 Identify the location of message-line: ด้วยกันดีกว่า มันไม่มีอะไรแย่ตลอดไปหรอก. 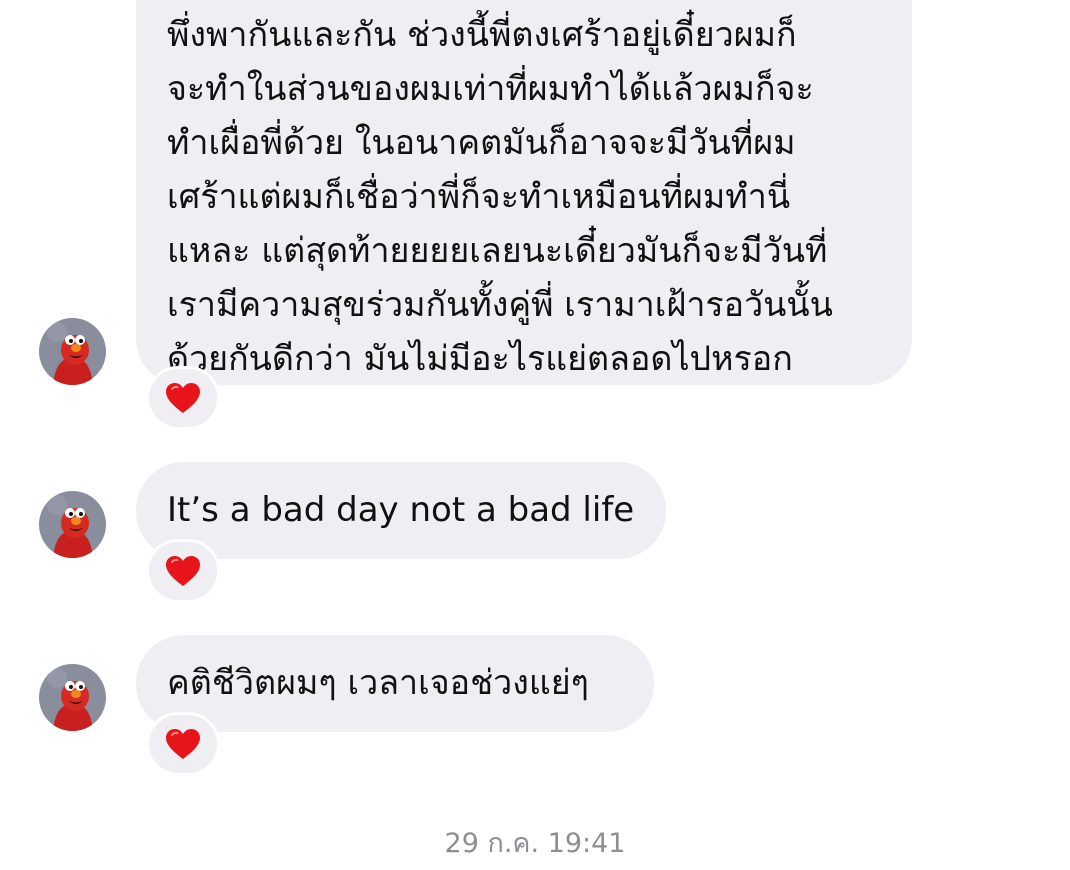
(480, 359).